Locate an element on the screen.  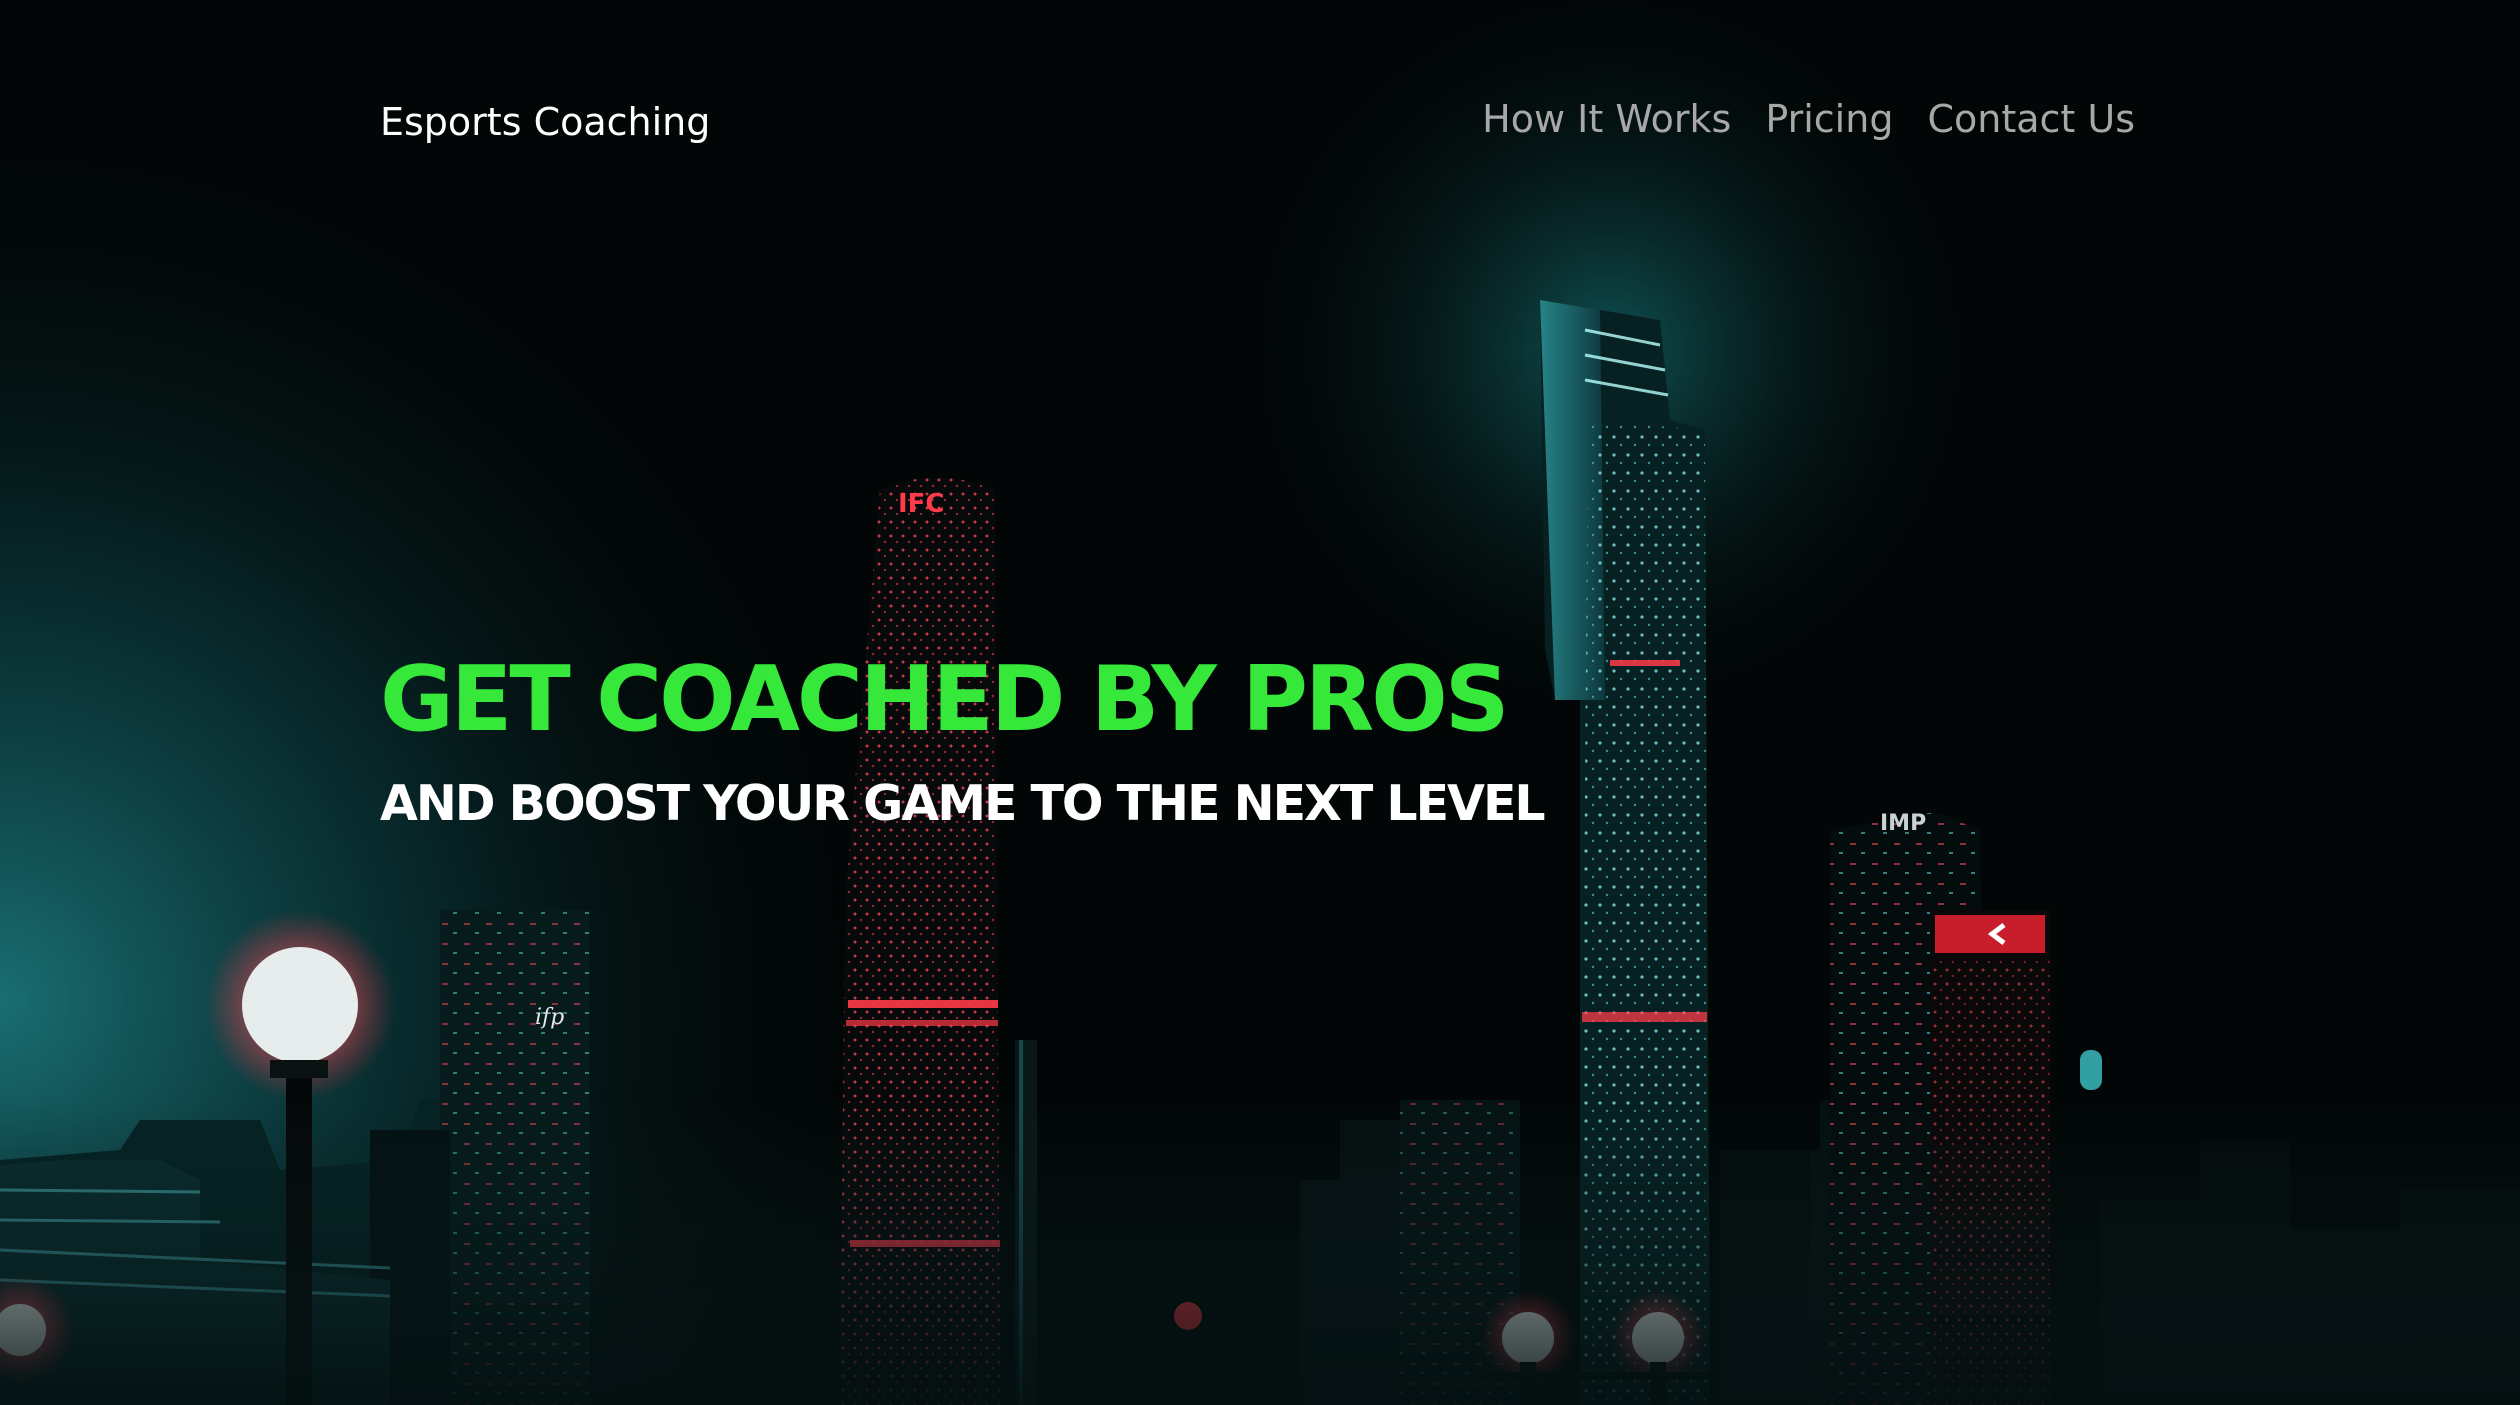
building-sign-imp: IMP is located at coordinates (1903, 823).